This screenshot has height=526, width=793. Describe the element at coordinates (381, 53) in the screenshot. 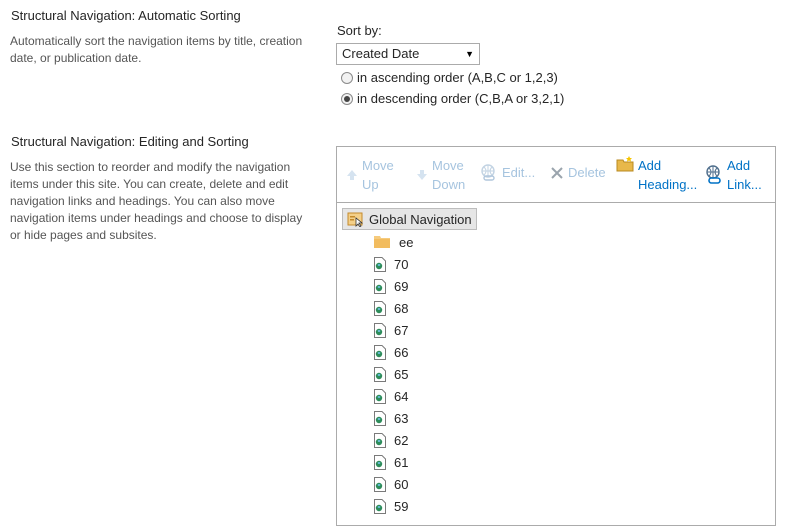

I see `sort-by-selected-value: Created Date` at that location.